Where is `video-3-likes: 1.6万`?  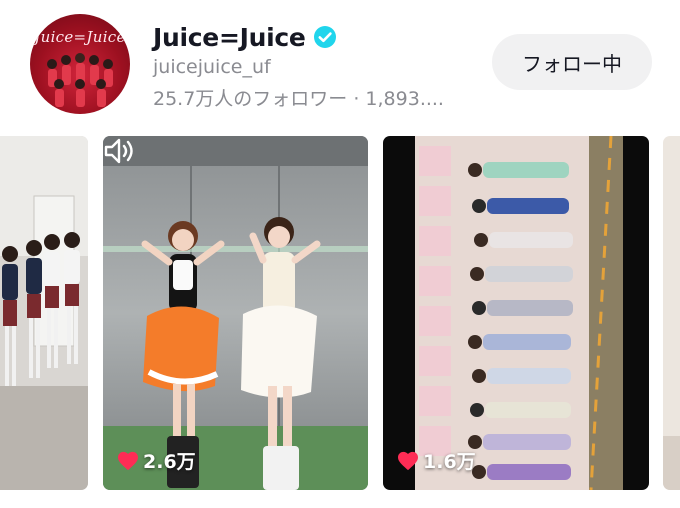
video-3-likes: 1.6万 is located at coordinates (436, 460).